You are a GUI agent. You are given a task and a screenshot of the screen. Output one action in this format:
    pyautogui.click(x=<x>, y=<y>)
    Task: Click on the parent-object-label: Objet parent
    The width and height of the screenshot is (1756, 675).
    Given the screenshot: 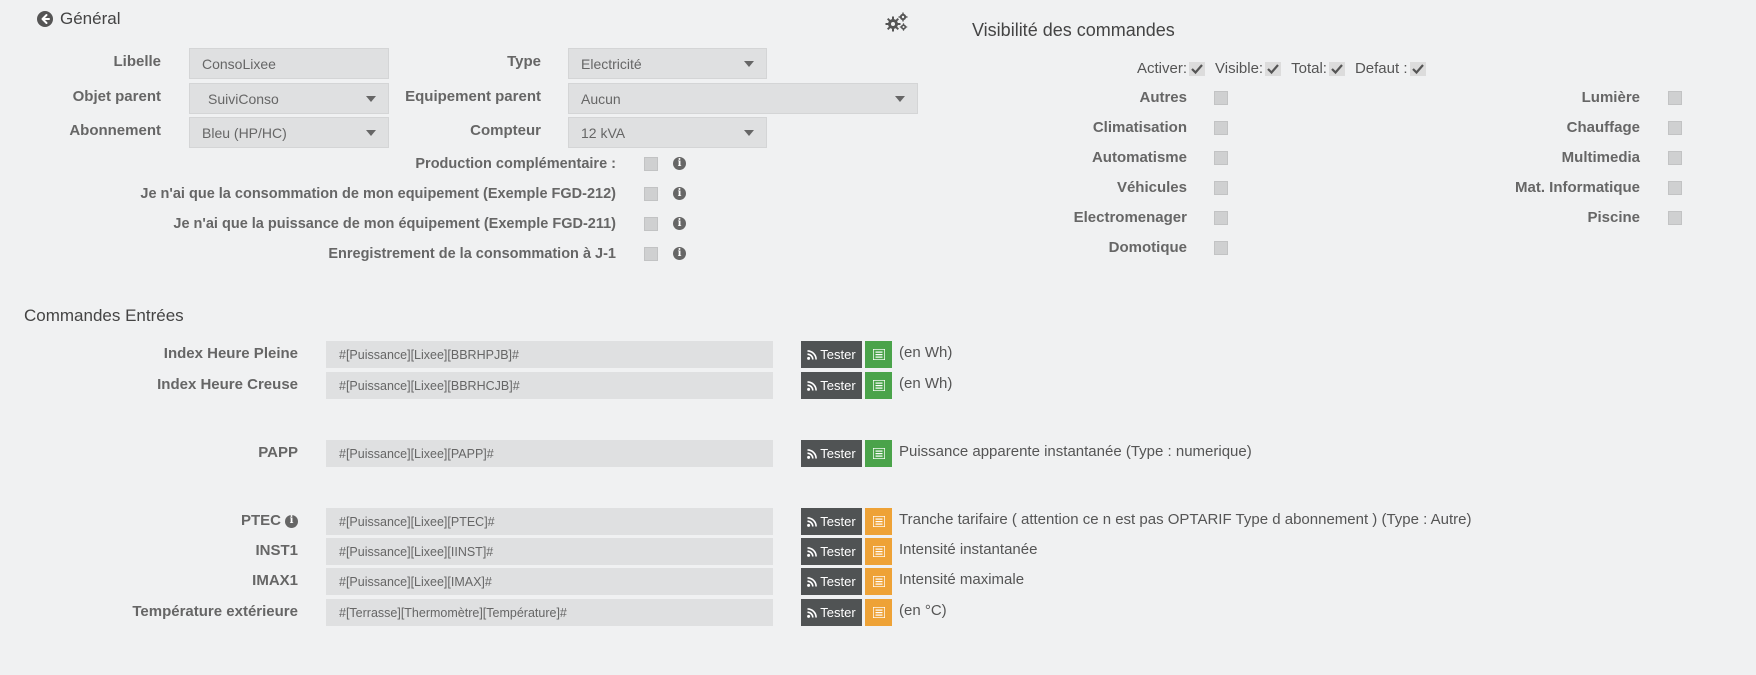 What is the action you would take?
    pyautogui.click(x=116, y=96)
    